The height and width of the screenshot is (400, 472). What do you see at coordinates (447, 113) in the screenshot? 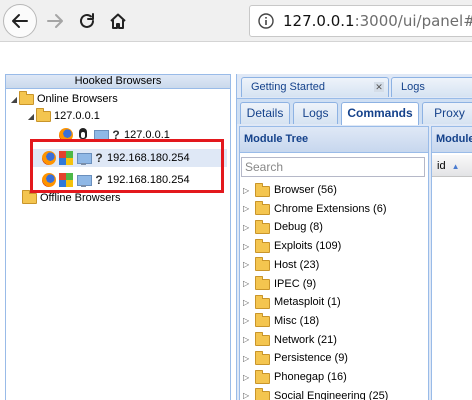
I see `tab-proxy: Proxy` at bounding box center [447, 113].